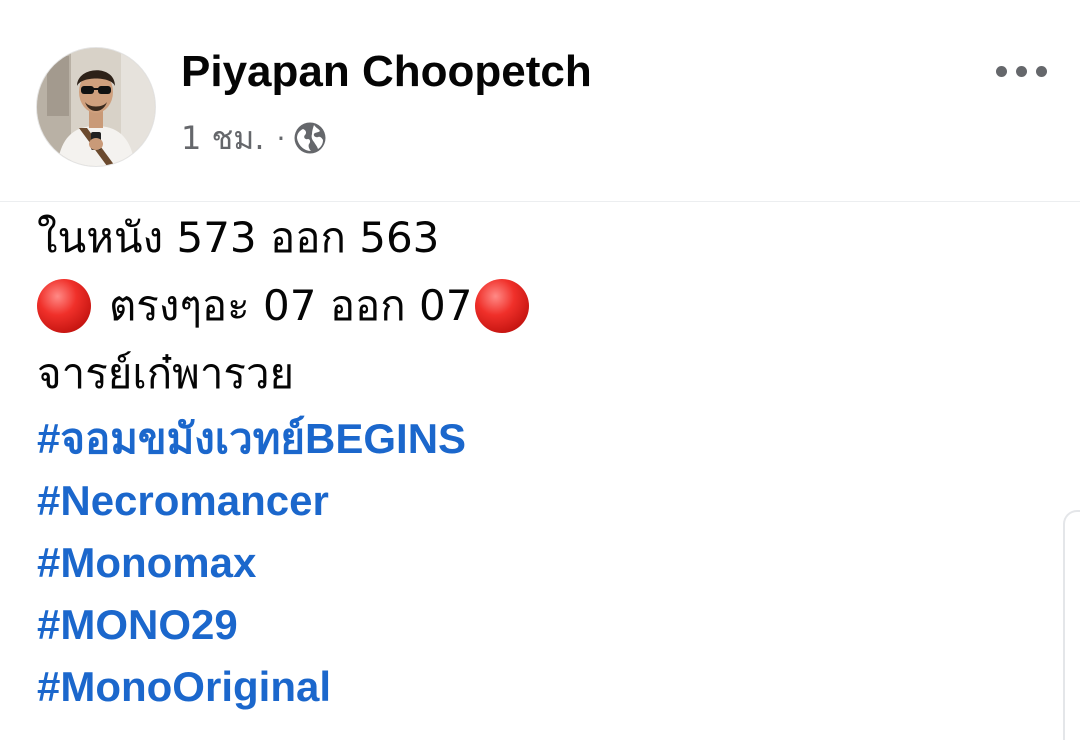  What do you see at coordinates (537, 238) in the screenshot?
I see `post-text-line-1: ในหนัง 573 ออก 563` at bounding box center [537, 238].